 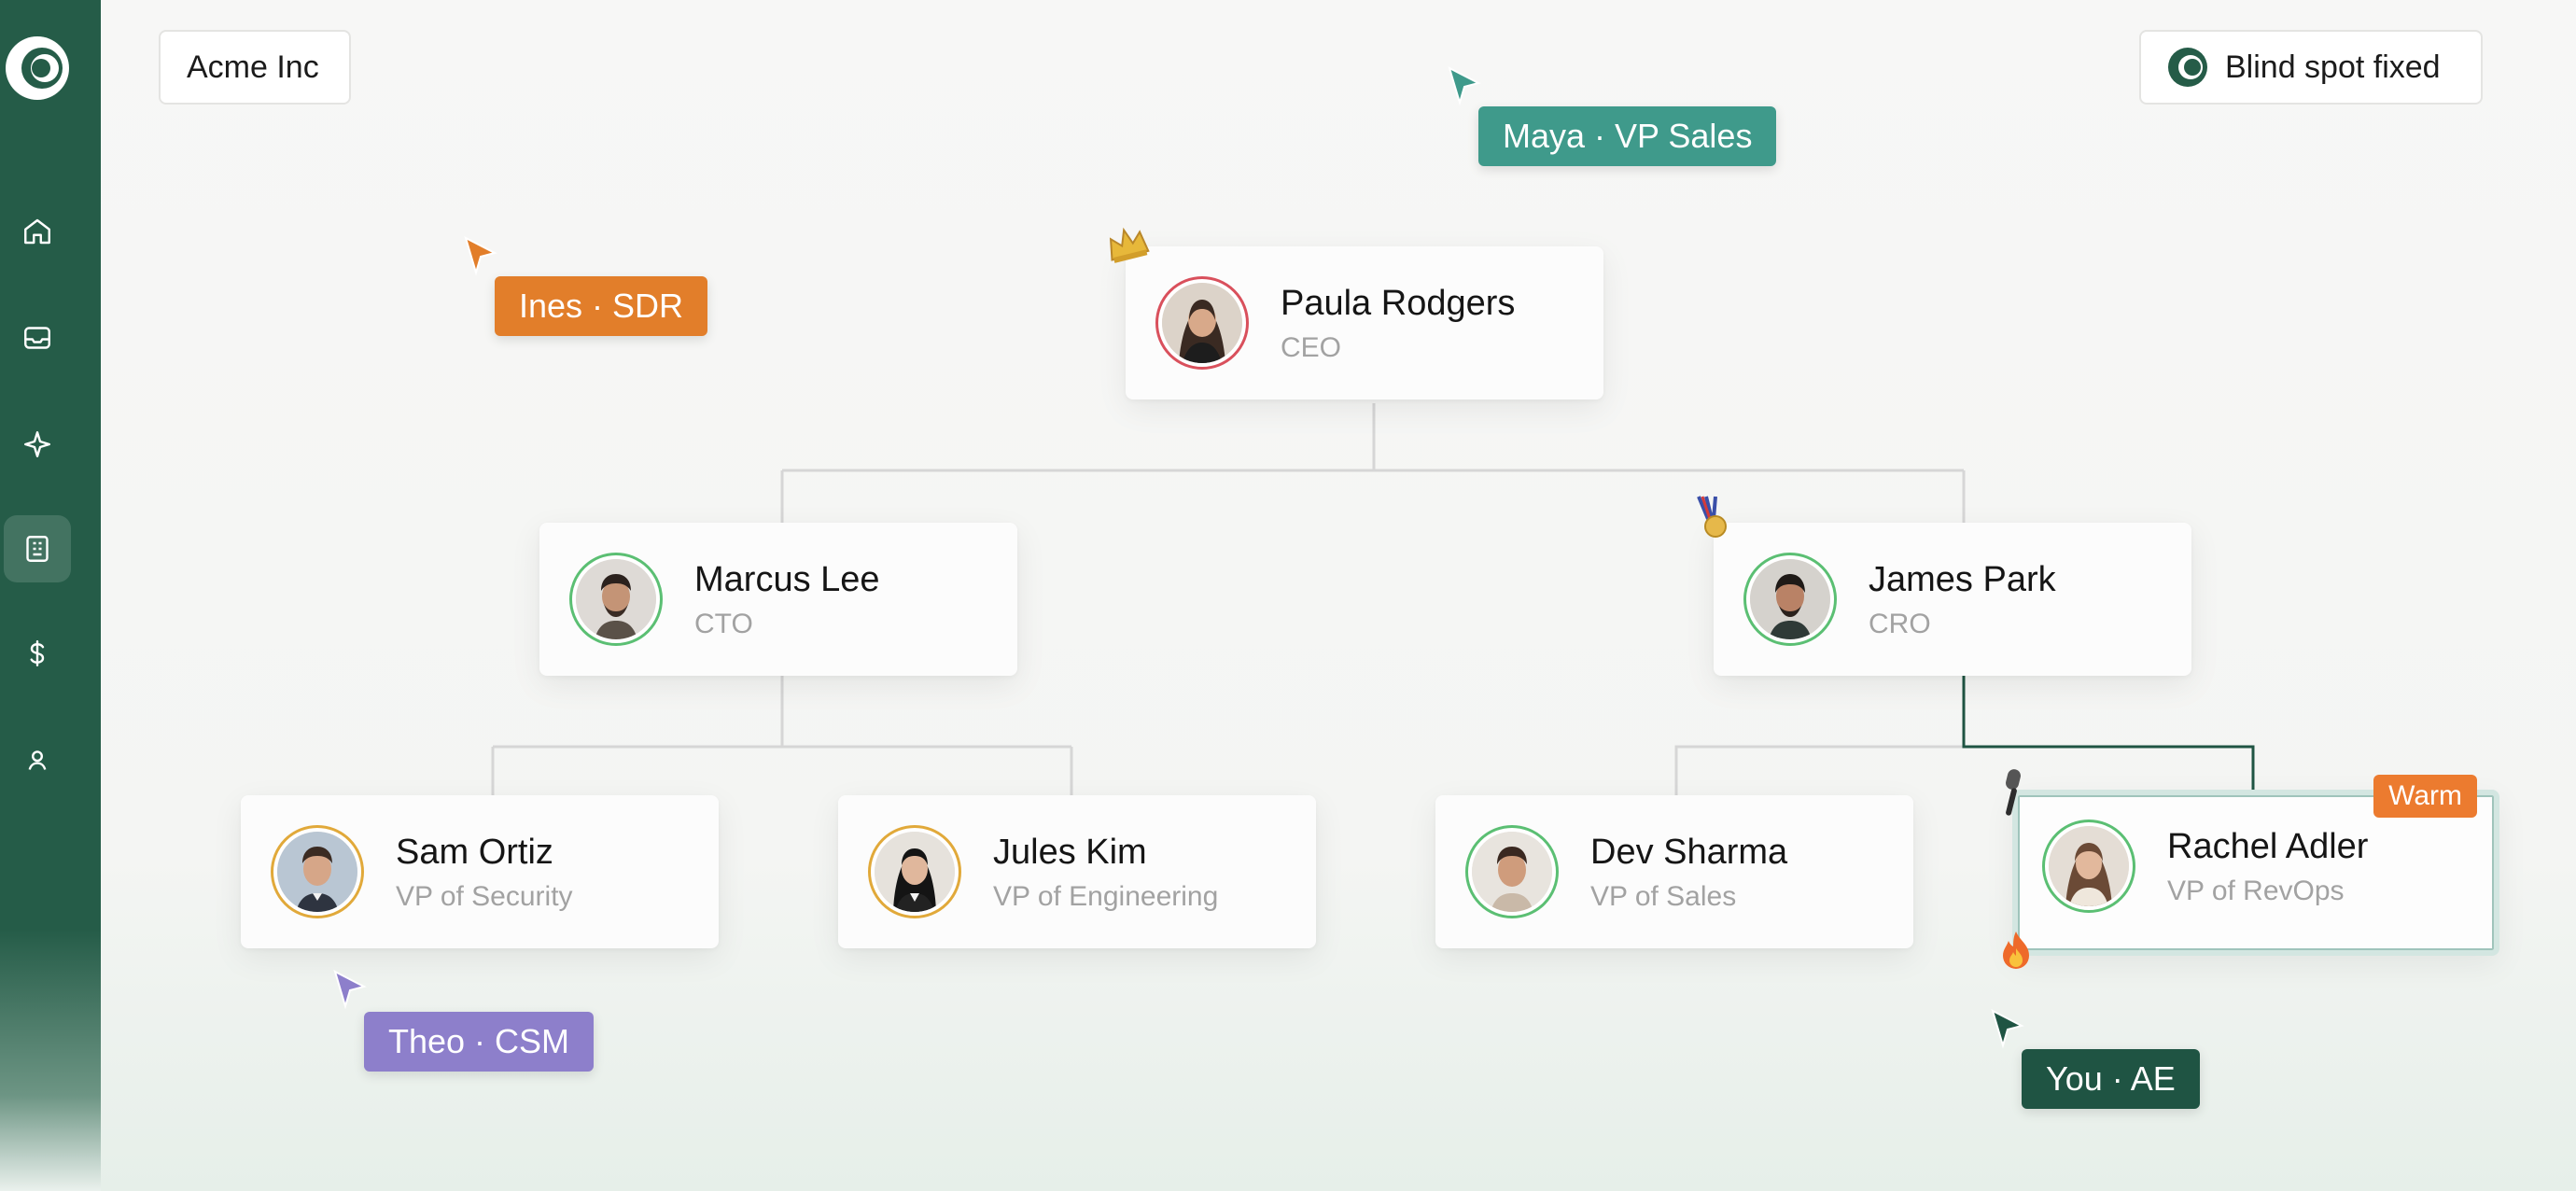 What do you see at coordinates (2187, 67) in the screenshot?
I see `logo-mark-icon` at bounding box center [2187, 67].